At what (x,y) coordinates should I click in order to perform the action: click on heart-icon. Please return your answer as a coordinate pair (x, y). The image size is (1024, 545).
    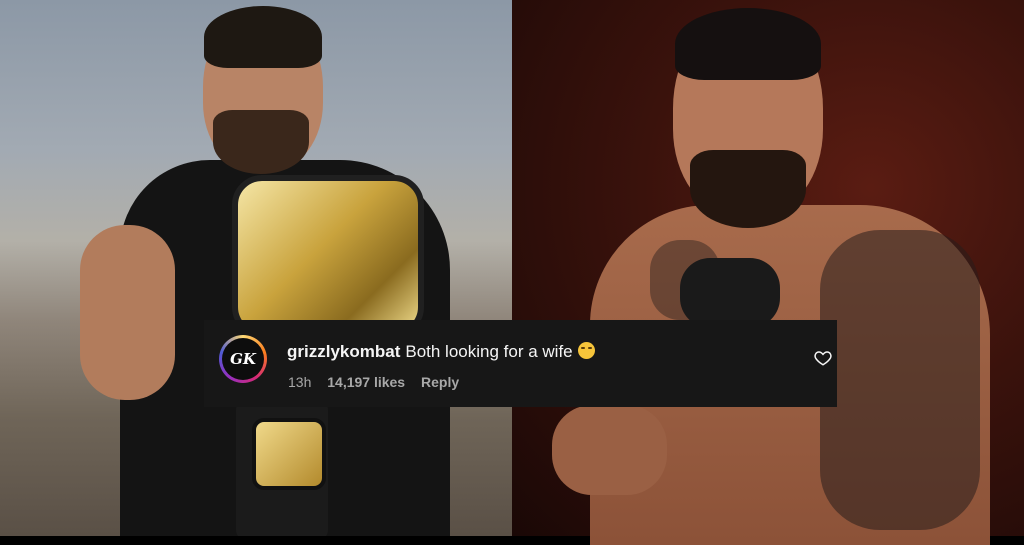
    Looking at the image, I should click on (823, 358).